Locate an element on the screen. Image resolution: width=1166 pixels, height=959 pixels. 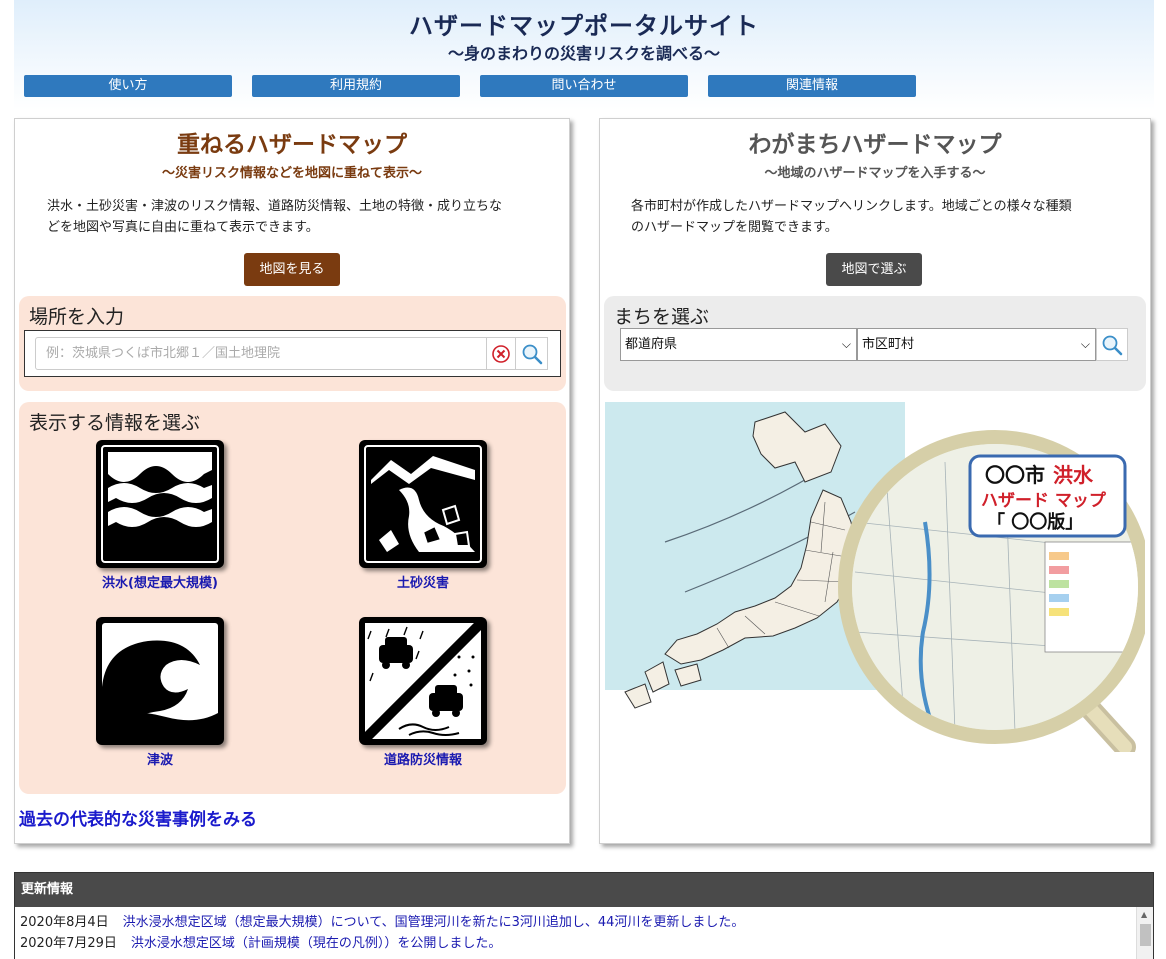
info-box-title: 表示する情報を選ぶ is located at coordinates (115, 423).